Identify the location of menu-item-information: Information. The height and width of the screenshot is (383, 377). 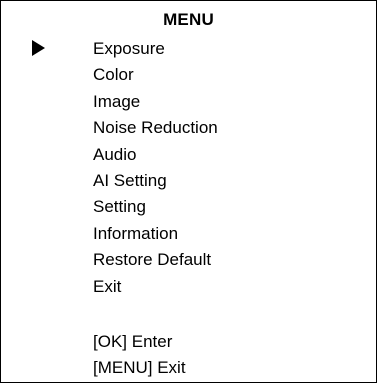
(155, 234).